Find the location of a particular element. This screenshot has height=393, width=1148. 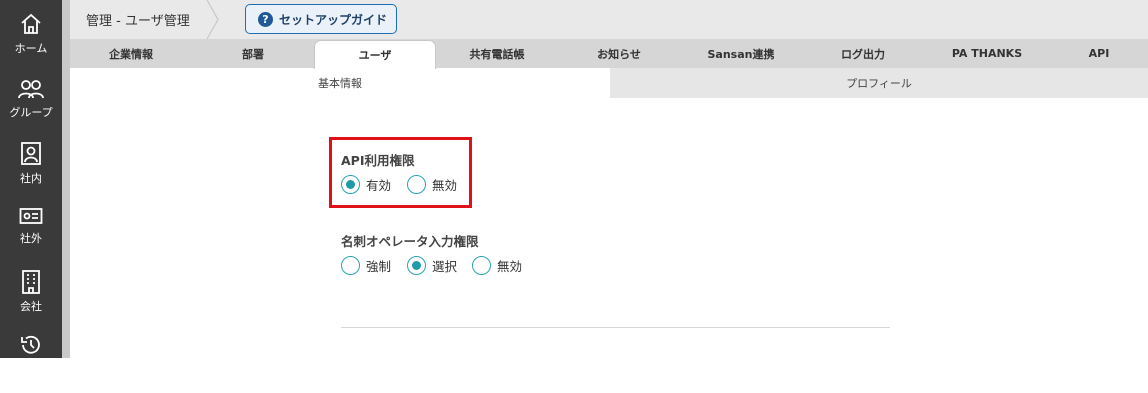

tab-label: ログ出力 is located at coordinates (863, 54).